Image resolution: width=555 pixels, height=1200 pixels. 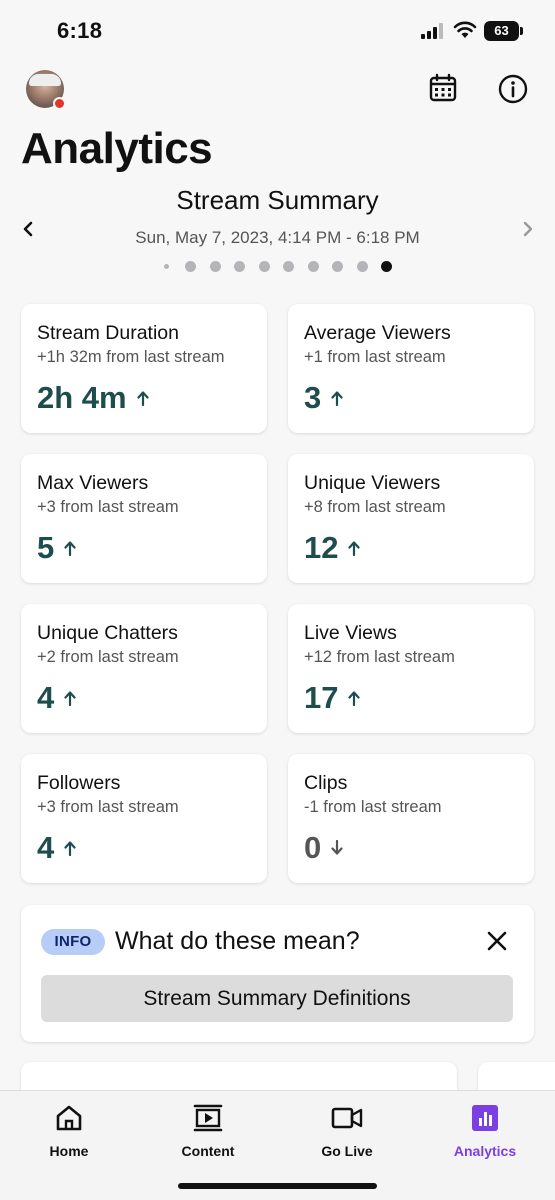 What do you see at coordinates (277, 998) in the screenshot?
I see `stream-summary-definitions-button: Stream Summary Definitions` at bounding box center [277, 998].